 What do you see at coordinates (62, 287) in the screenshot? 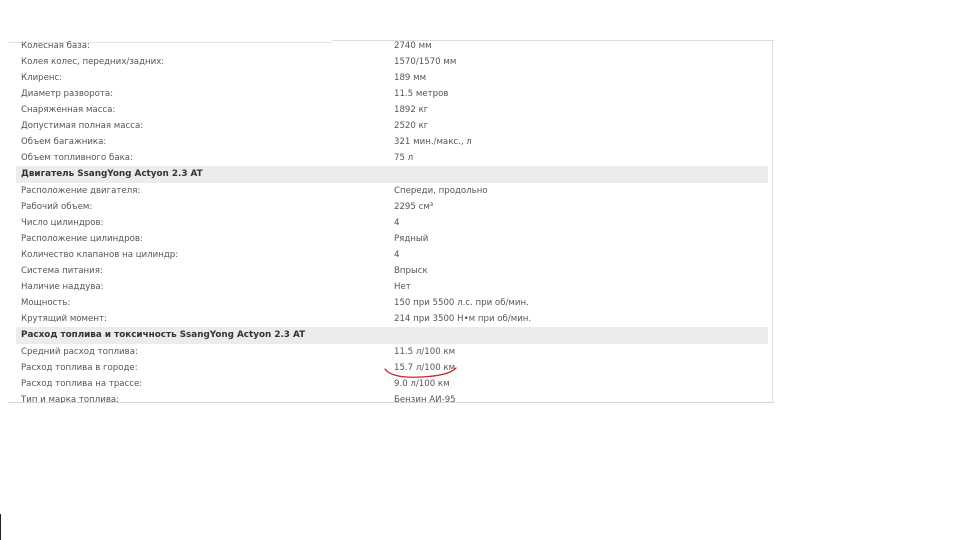
I see `spec-label: Наличие наддува:` at bounding box center [62, 287].